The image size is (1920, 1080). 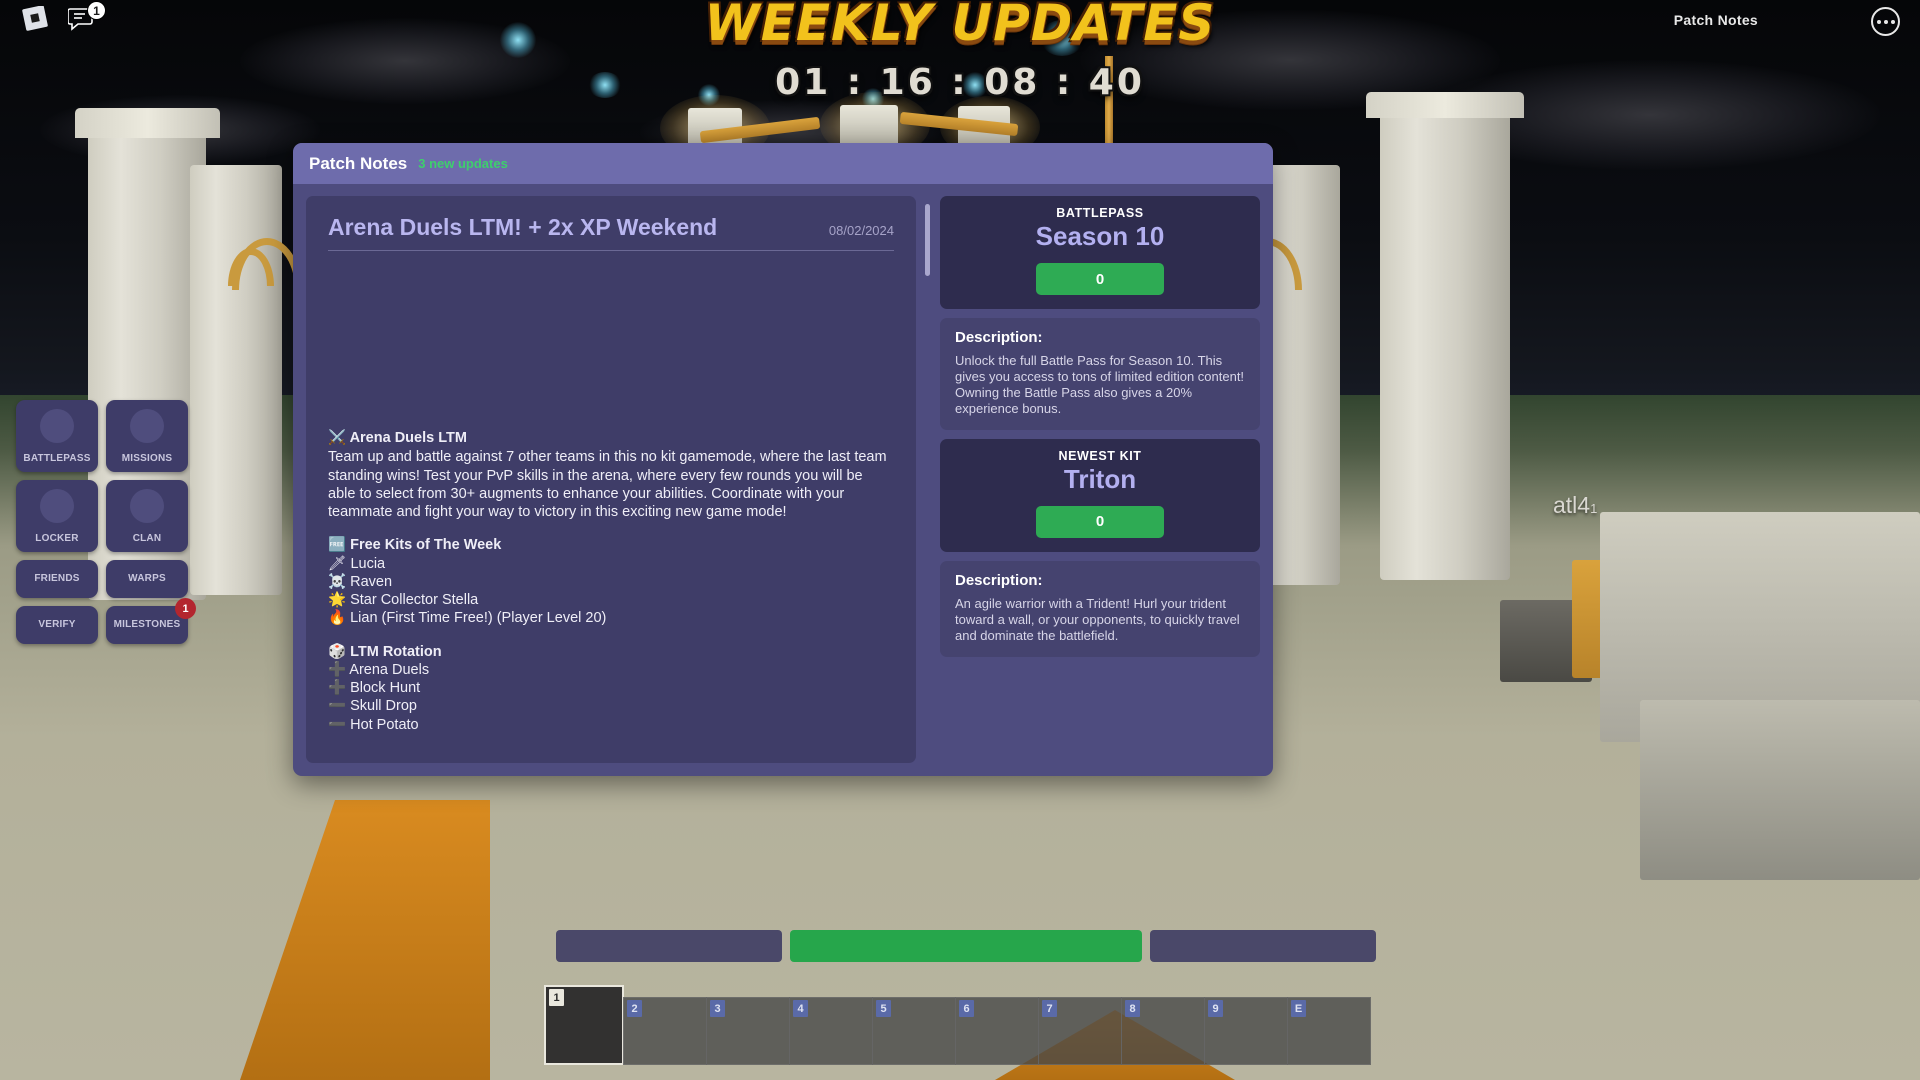 What do you see at coordinates (1215, 1008) in the screenshot?
I see `hotbar-slot-number: 9` at bounding box center [1215, 1008].